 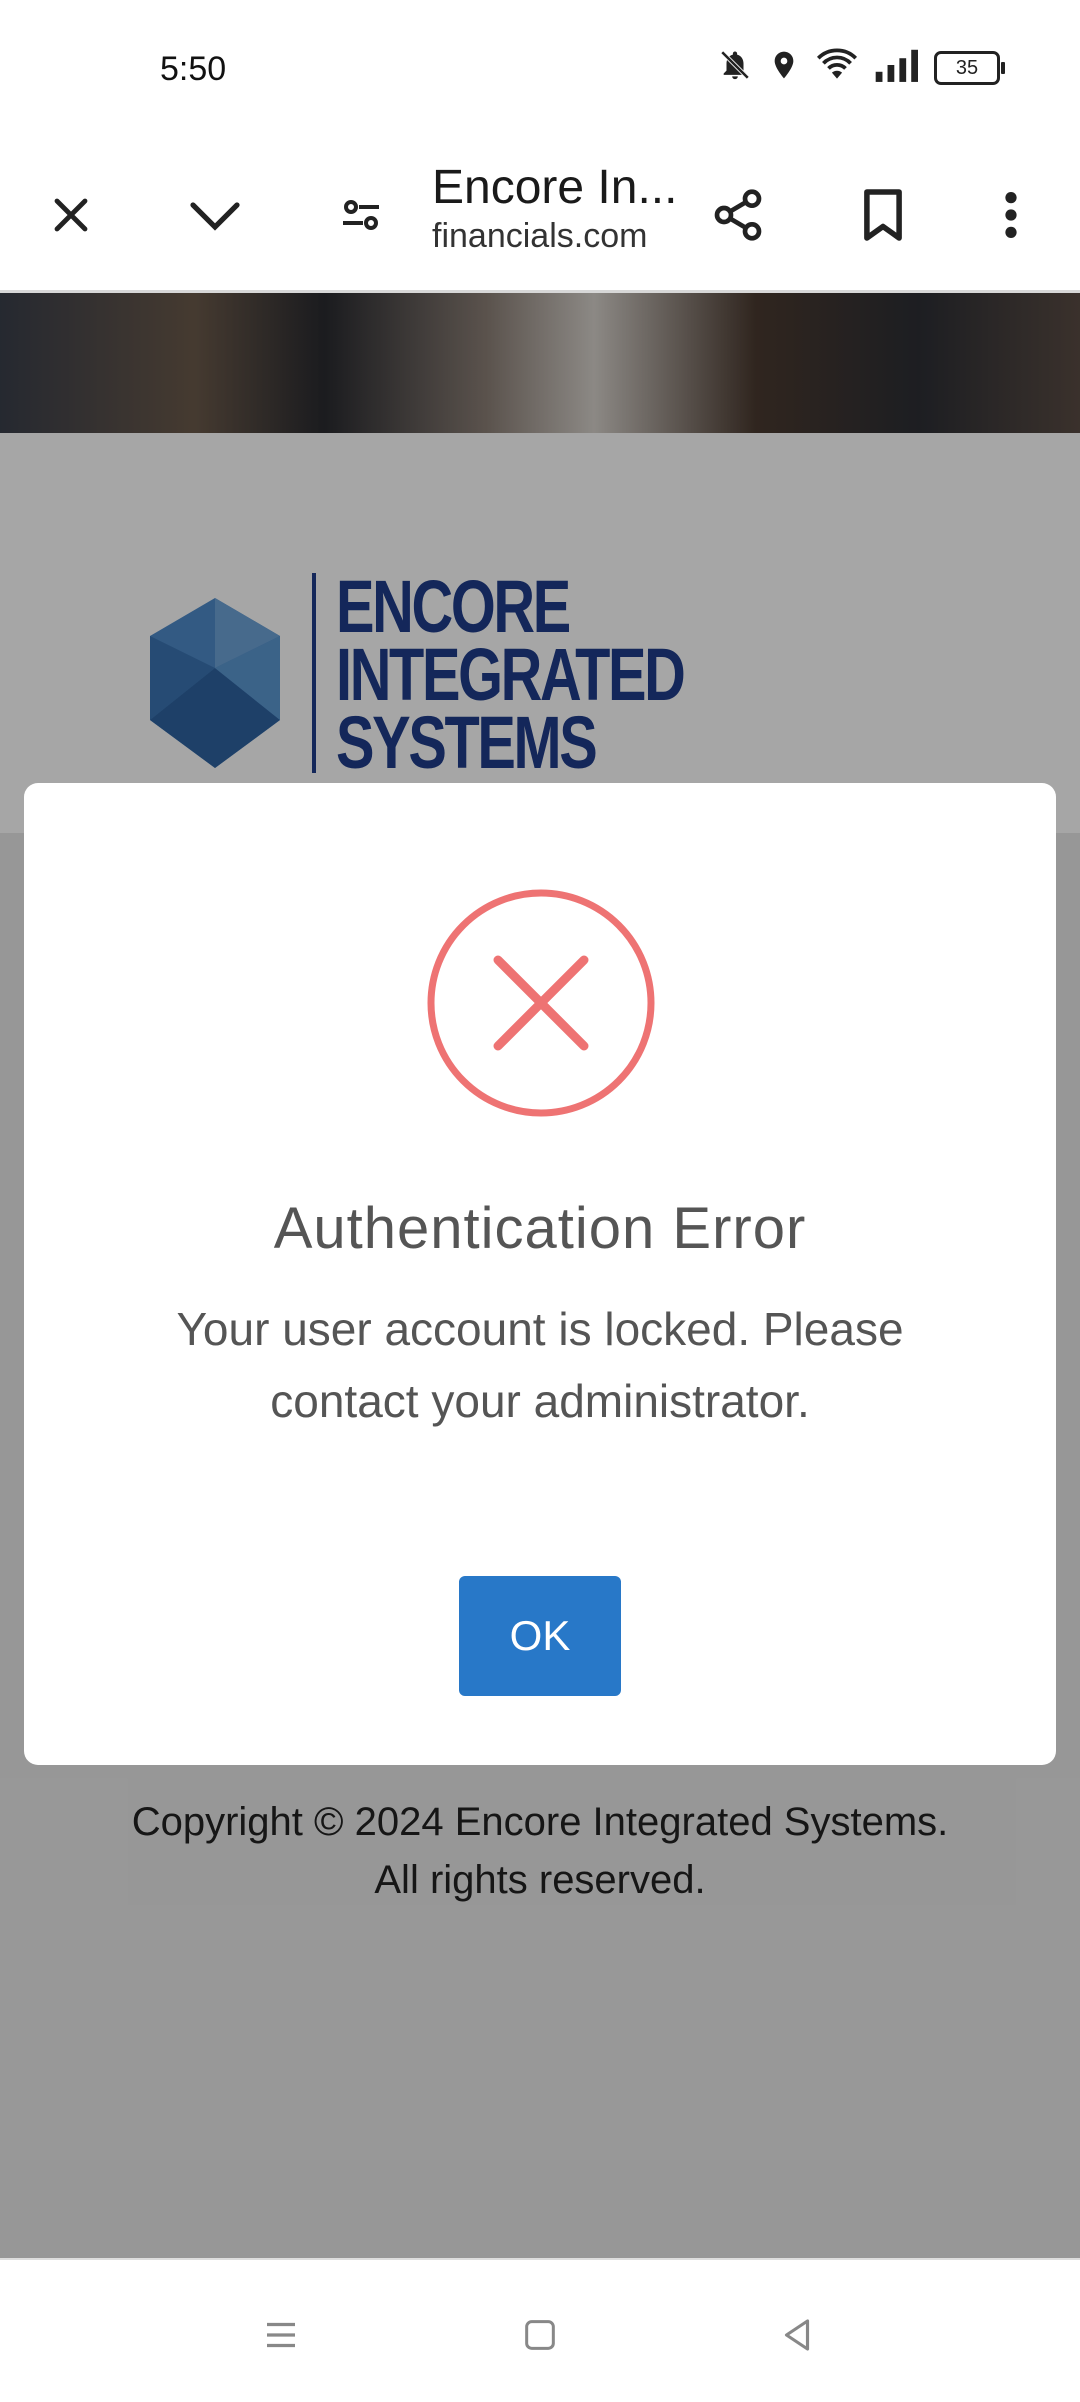 What do you see at coordinates (735, 67) in the screenshot?
I see `bell-off-icon` at bounding box center [735, 67].